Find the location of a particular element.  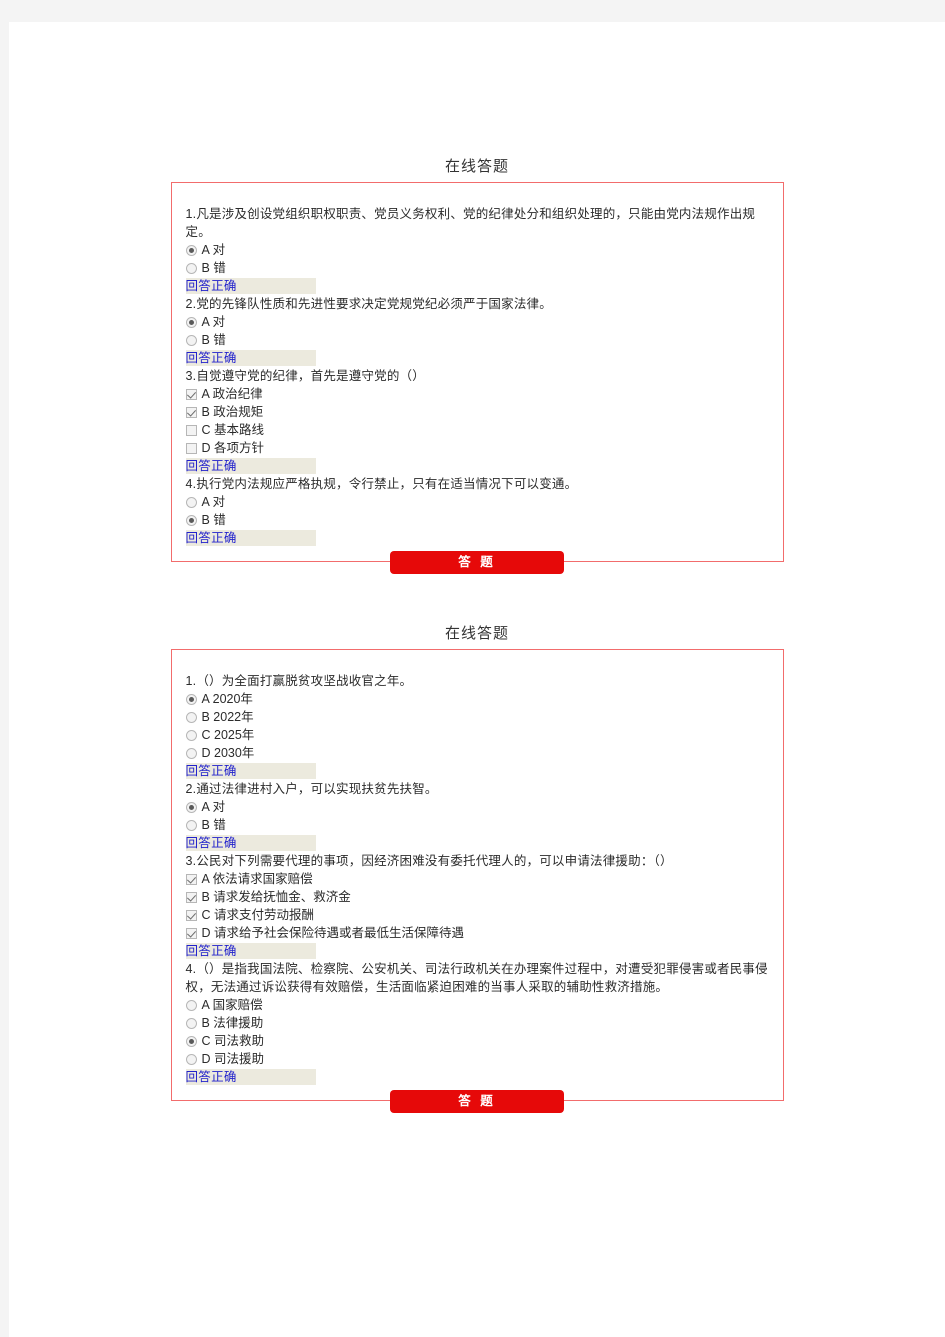

question-text: 3.自觉遵守党的纪律，首先是遵守党的（） is located at coordinates (305, 376).